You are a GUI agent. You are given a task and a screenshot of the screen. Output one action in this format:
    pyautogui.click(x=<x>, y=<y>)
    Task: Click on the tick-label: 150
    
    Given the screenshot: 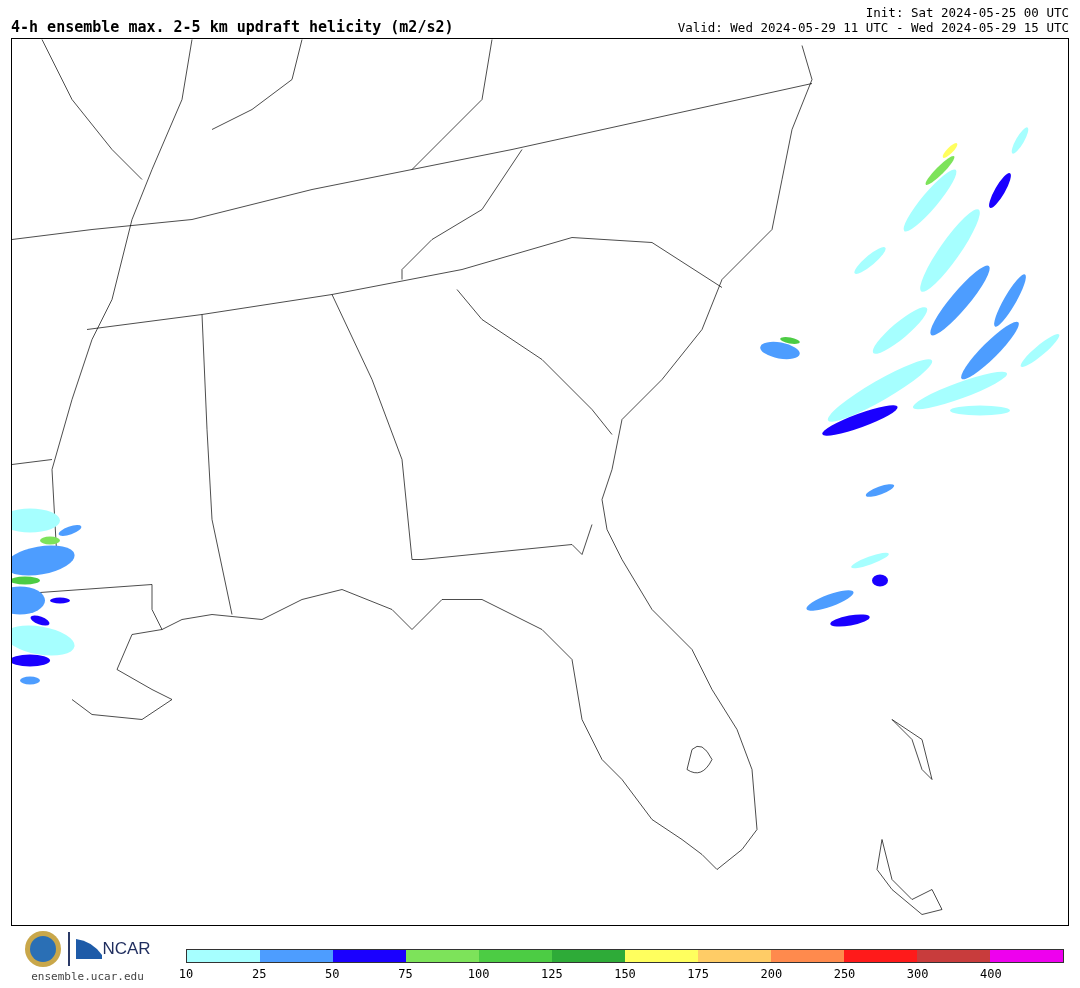 What is the action you would take?
    pyautogui.click(x=625, y=974)
    